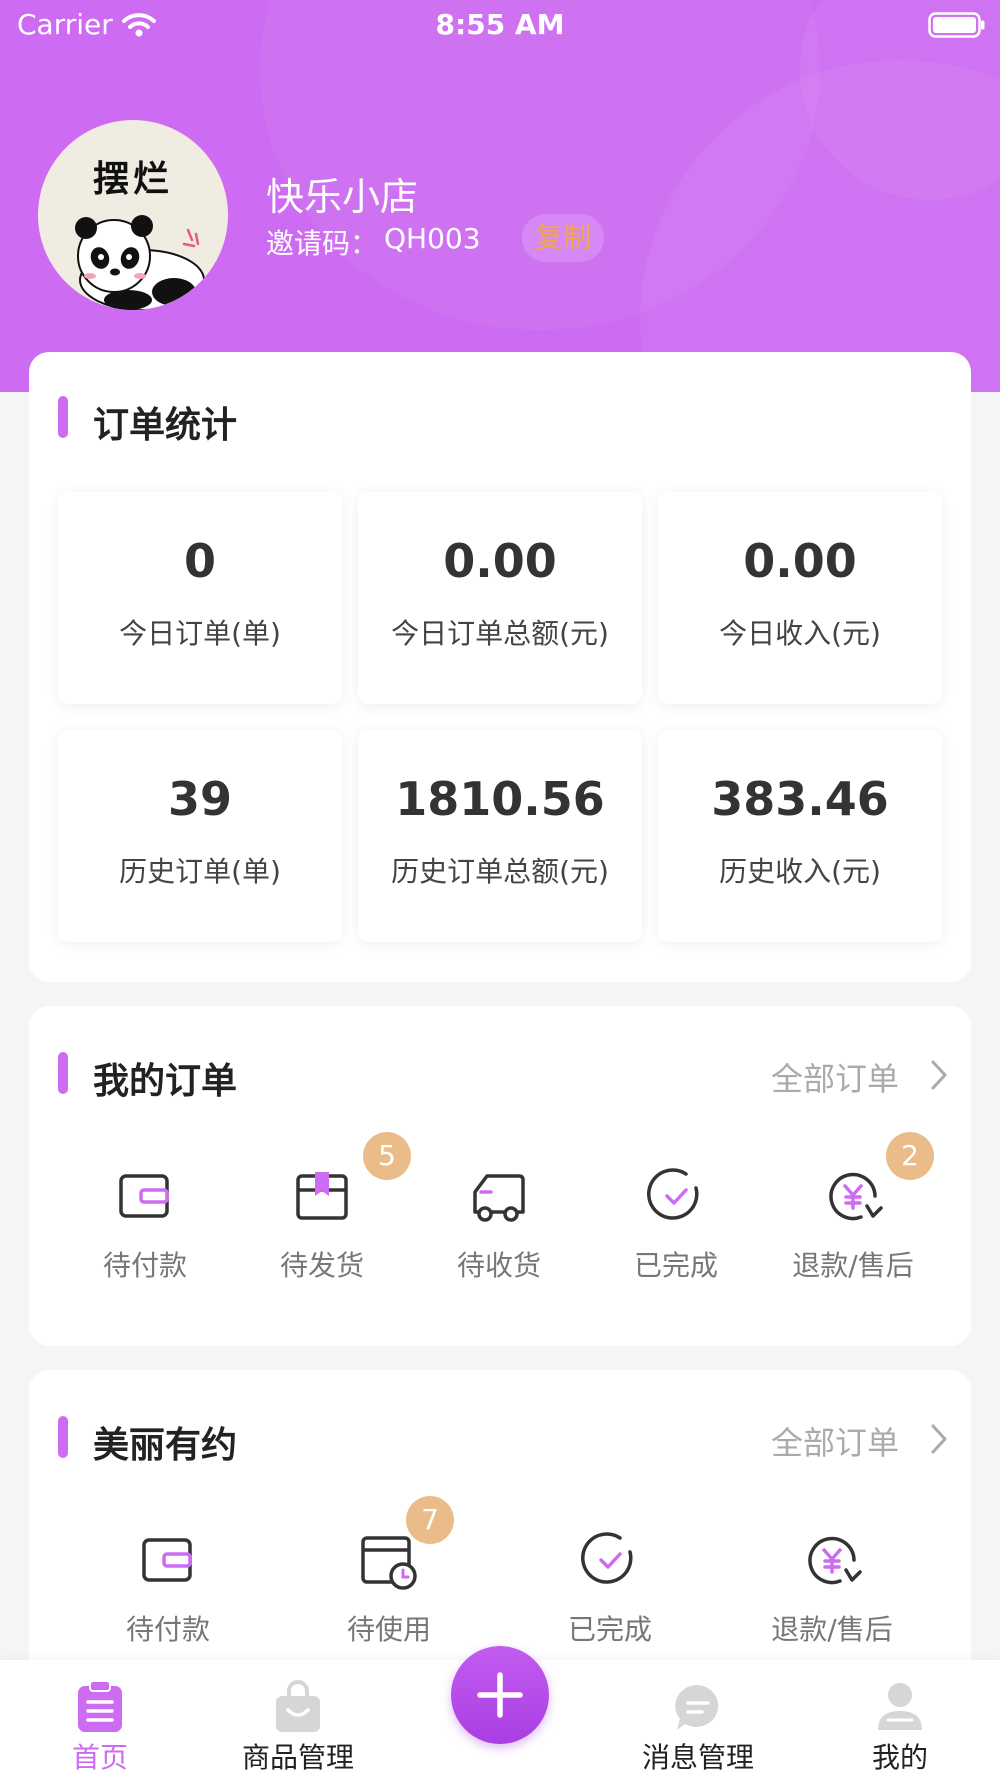  What do you see at coordinates (322, 1196) in the screenshot?
I see `package-icon` at bounding box center [322, 1196].